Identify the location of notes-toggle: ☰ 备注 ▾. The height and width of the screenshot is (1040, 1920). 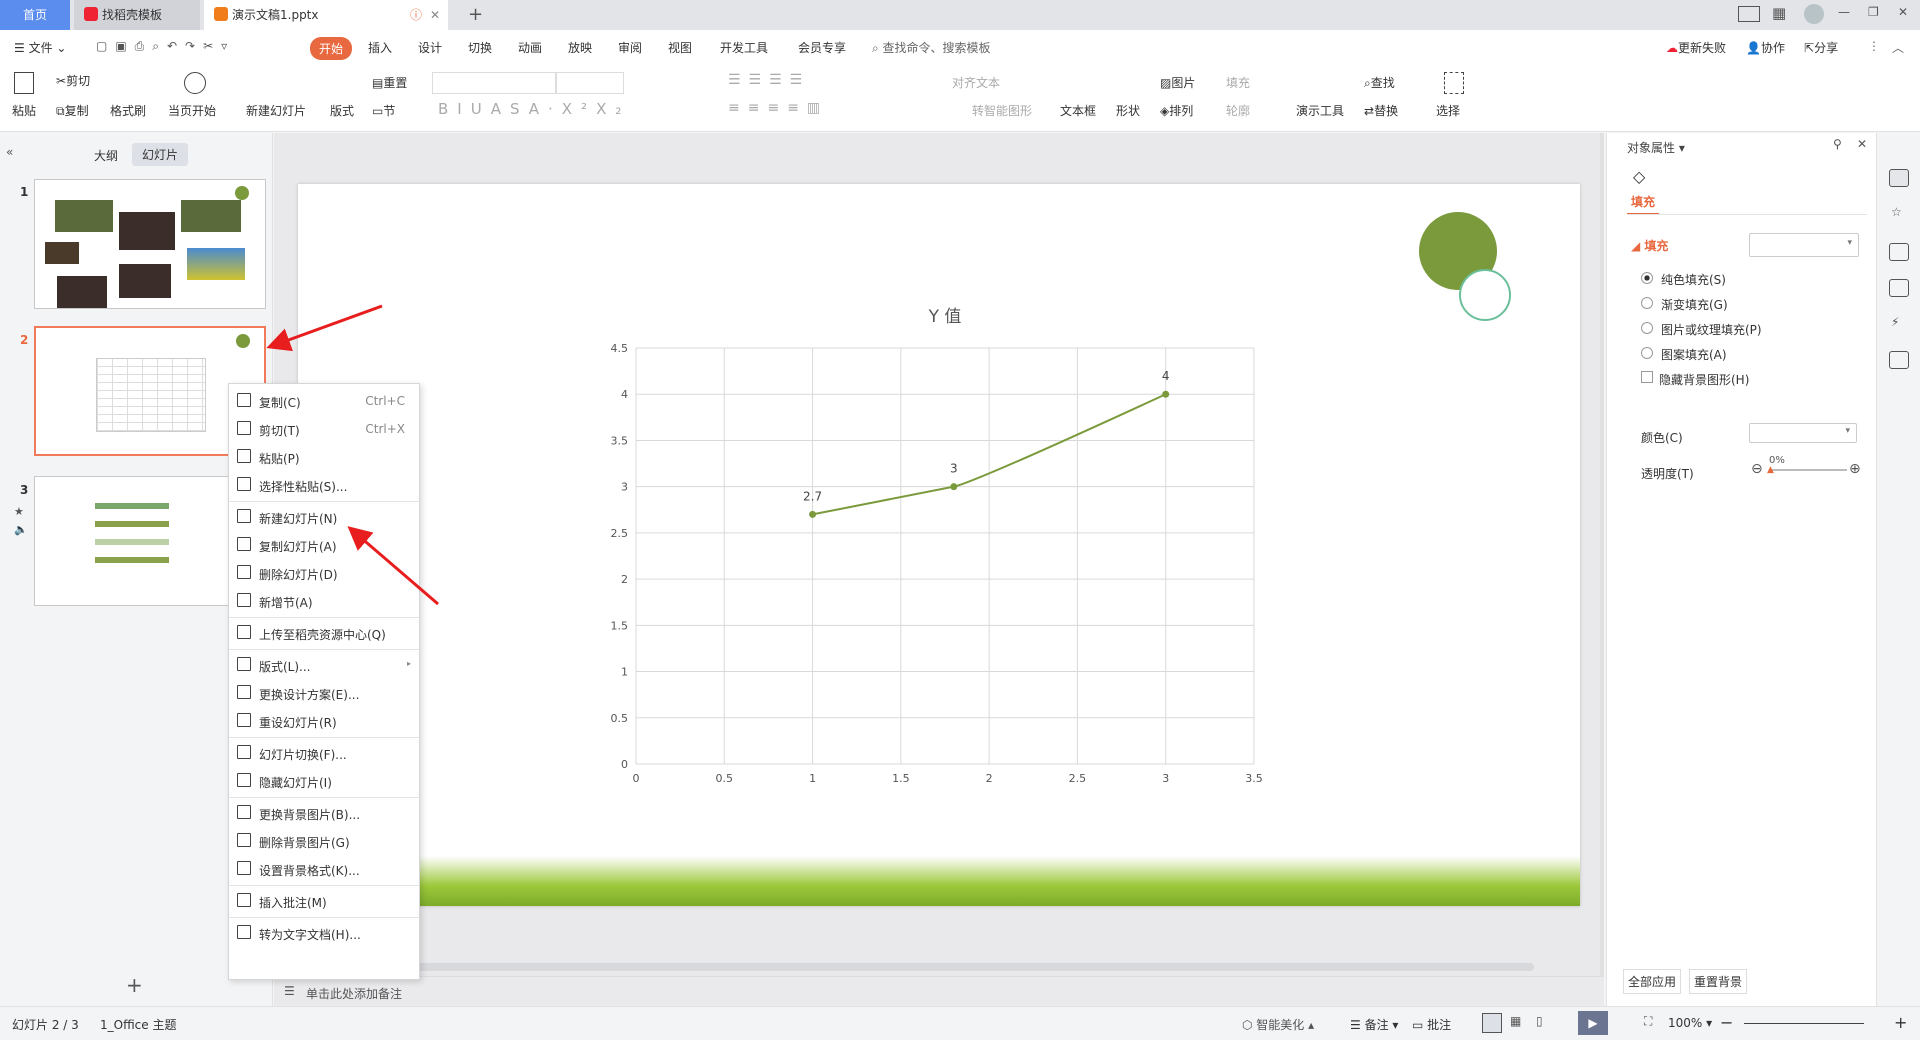
(1374, 1024).